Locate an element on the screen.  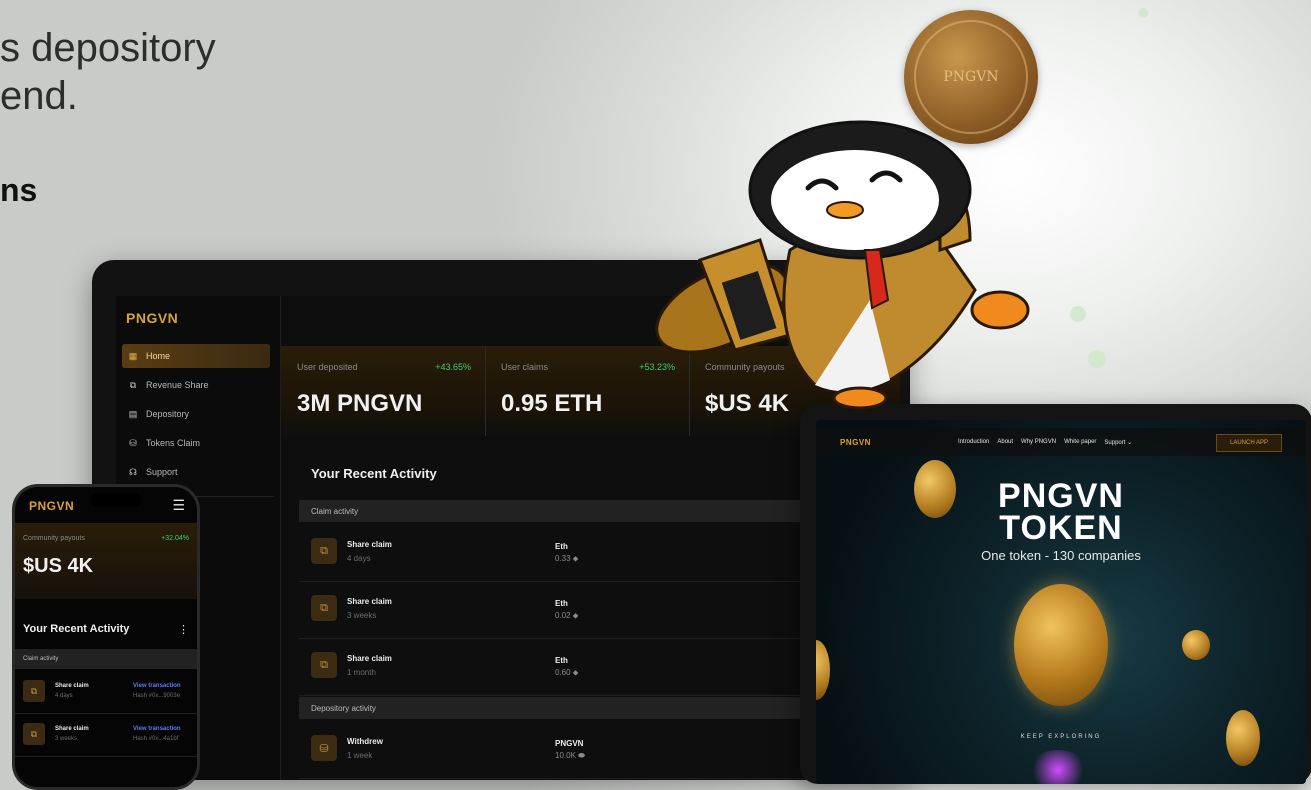
nav-link-why-pngvn: Why PNGVN is located at coordinates (1038, 442).